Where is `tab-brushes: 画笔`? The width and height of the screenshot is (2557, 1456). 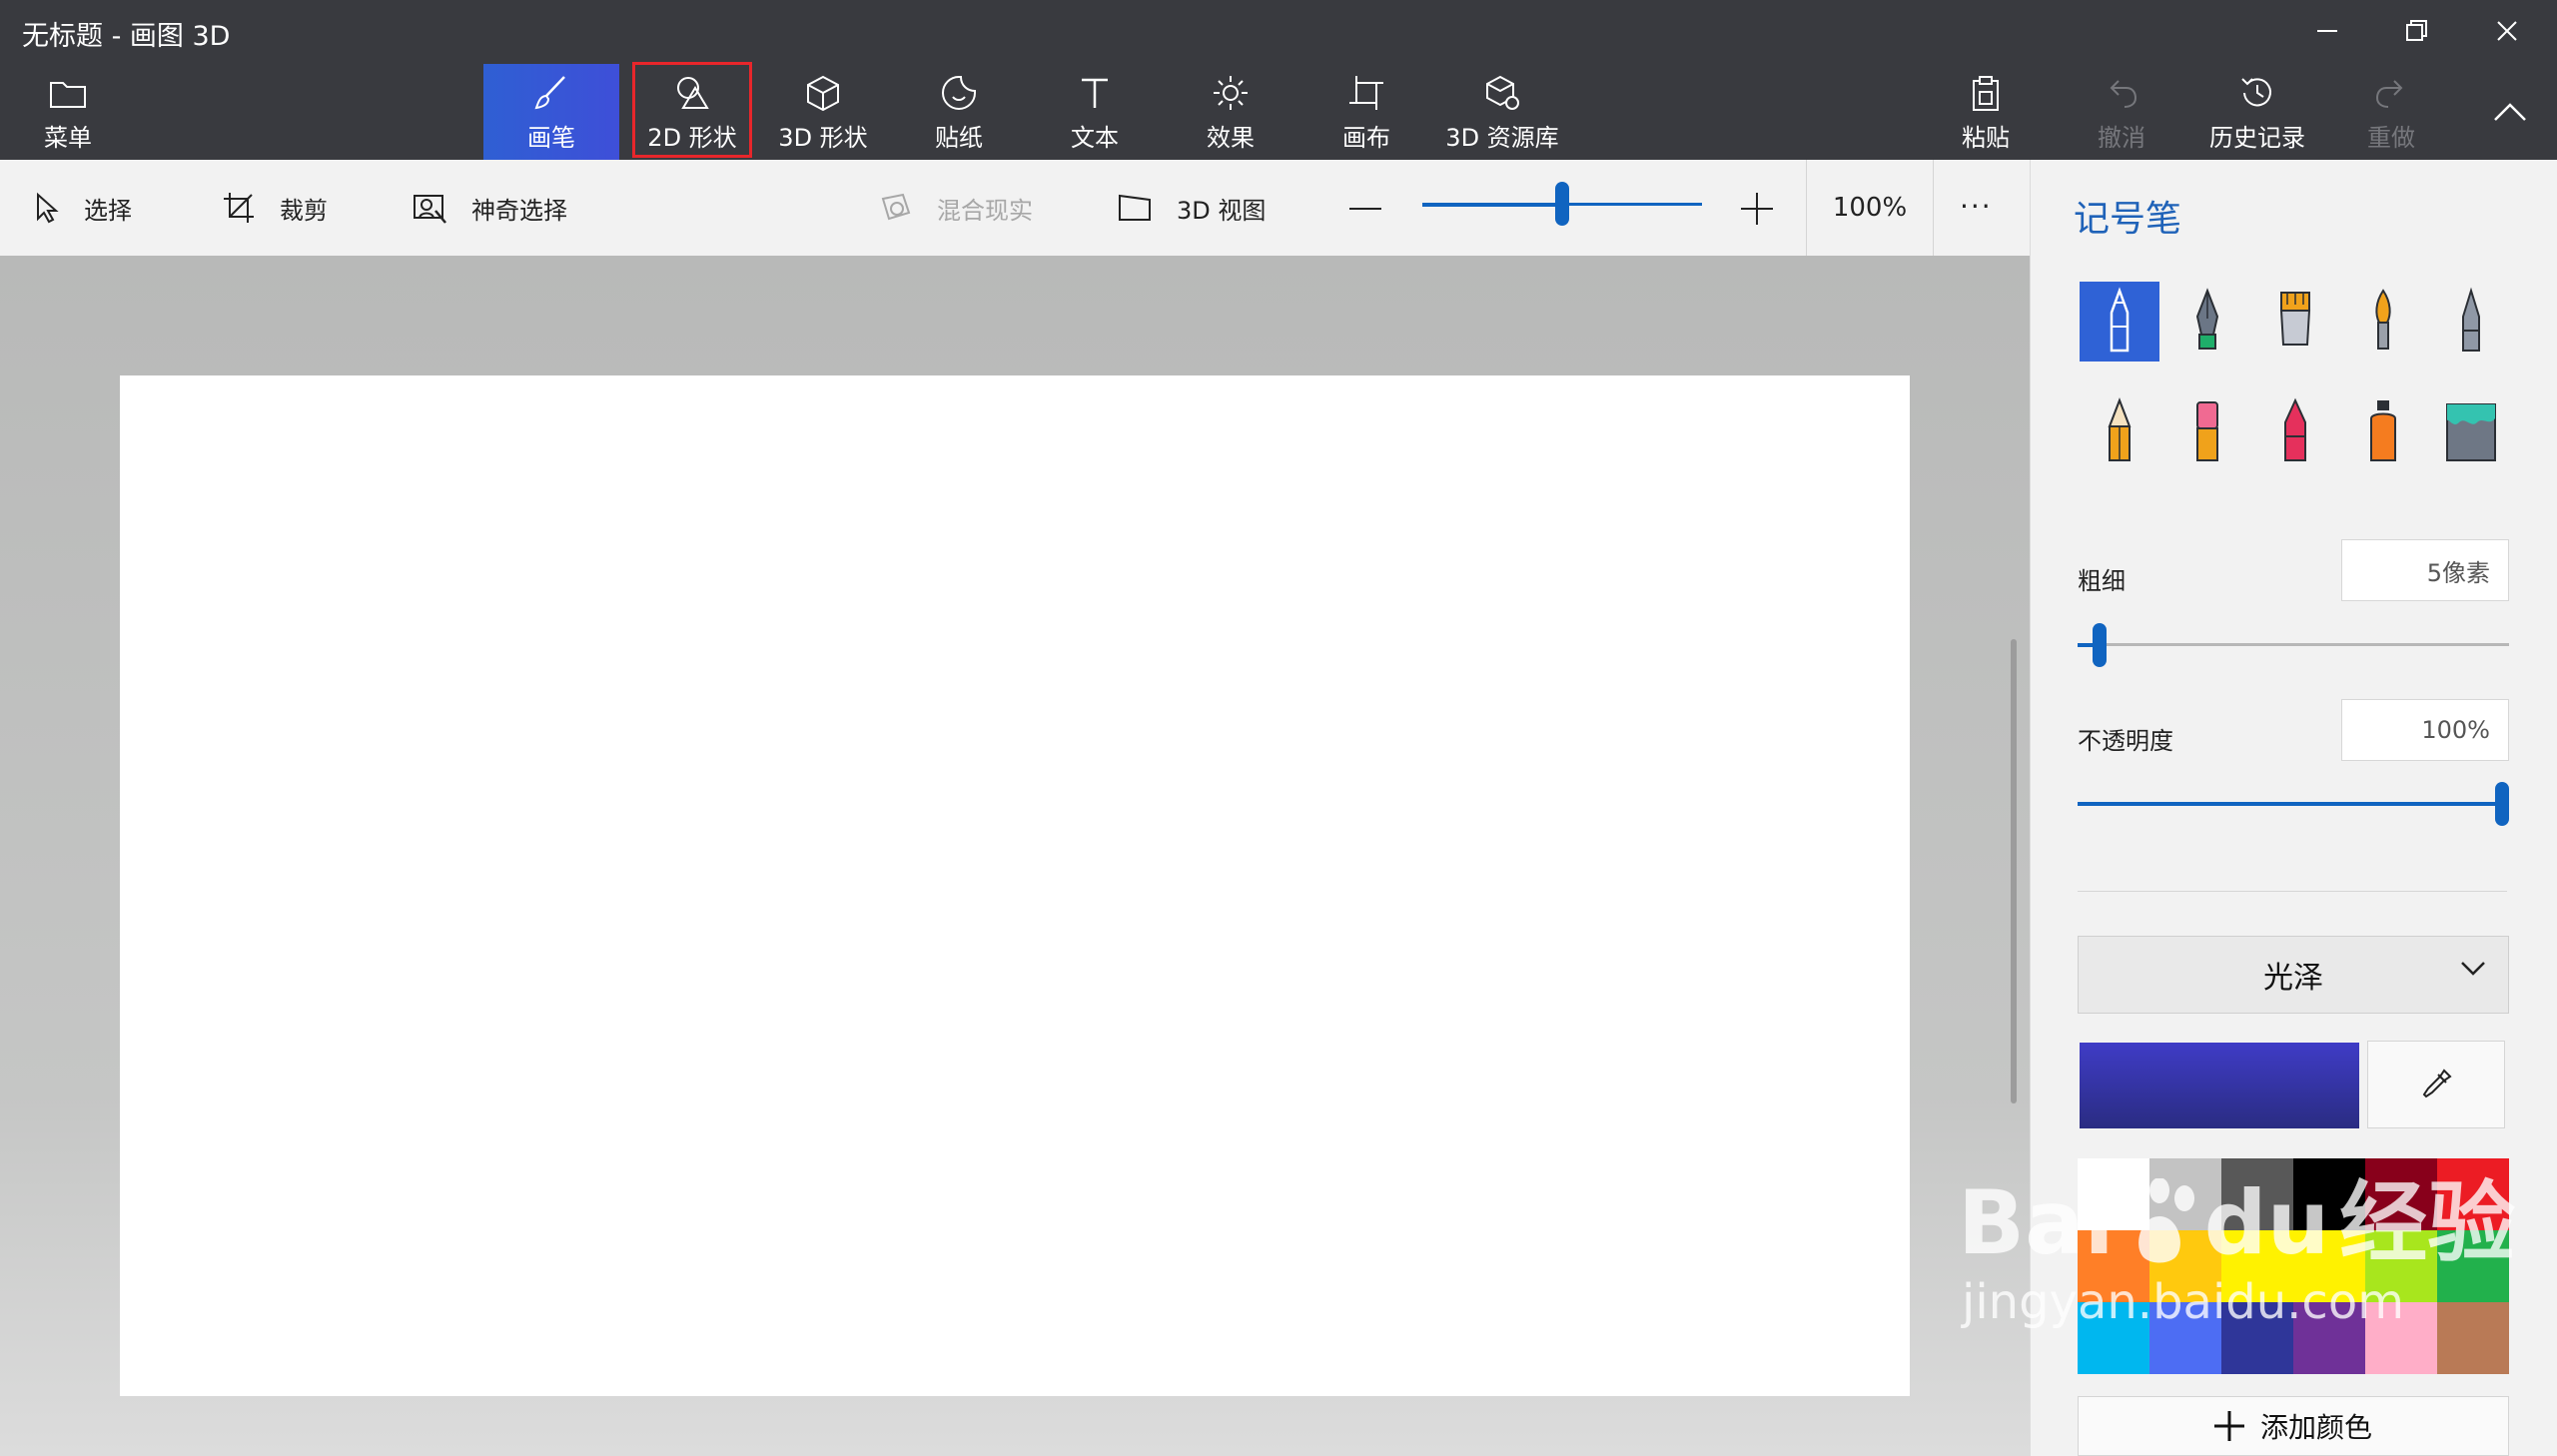 tab-brushes: 画笔 is located at coordinates (551, 112).